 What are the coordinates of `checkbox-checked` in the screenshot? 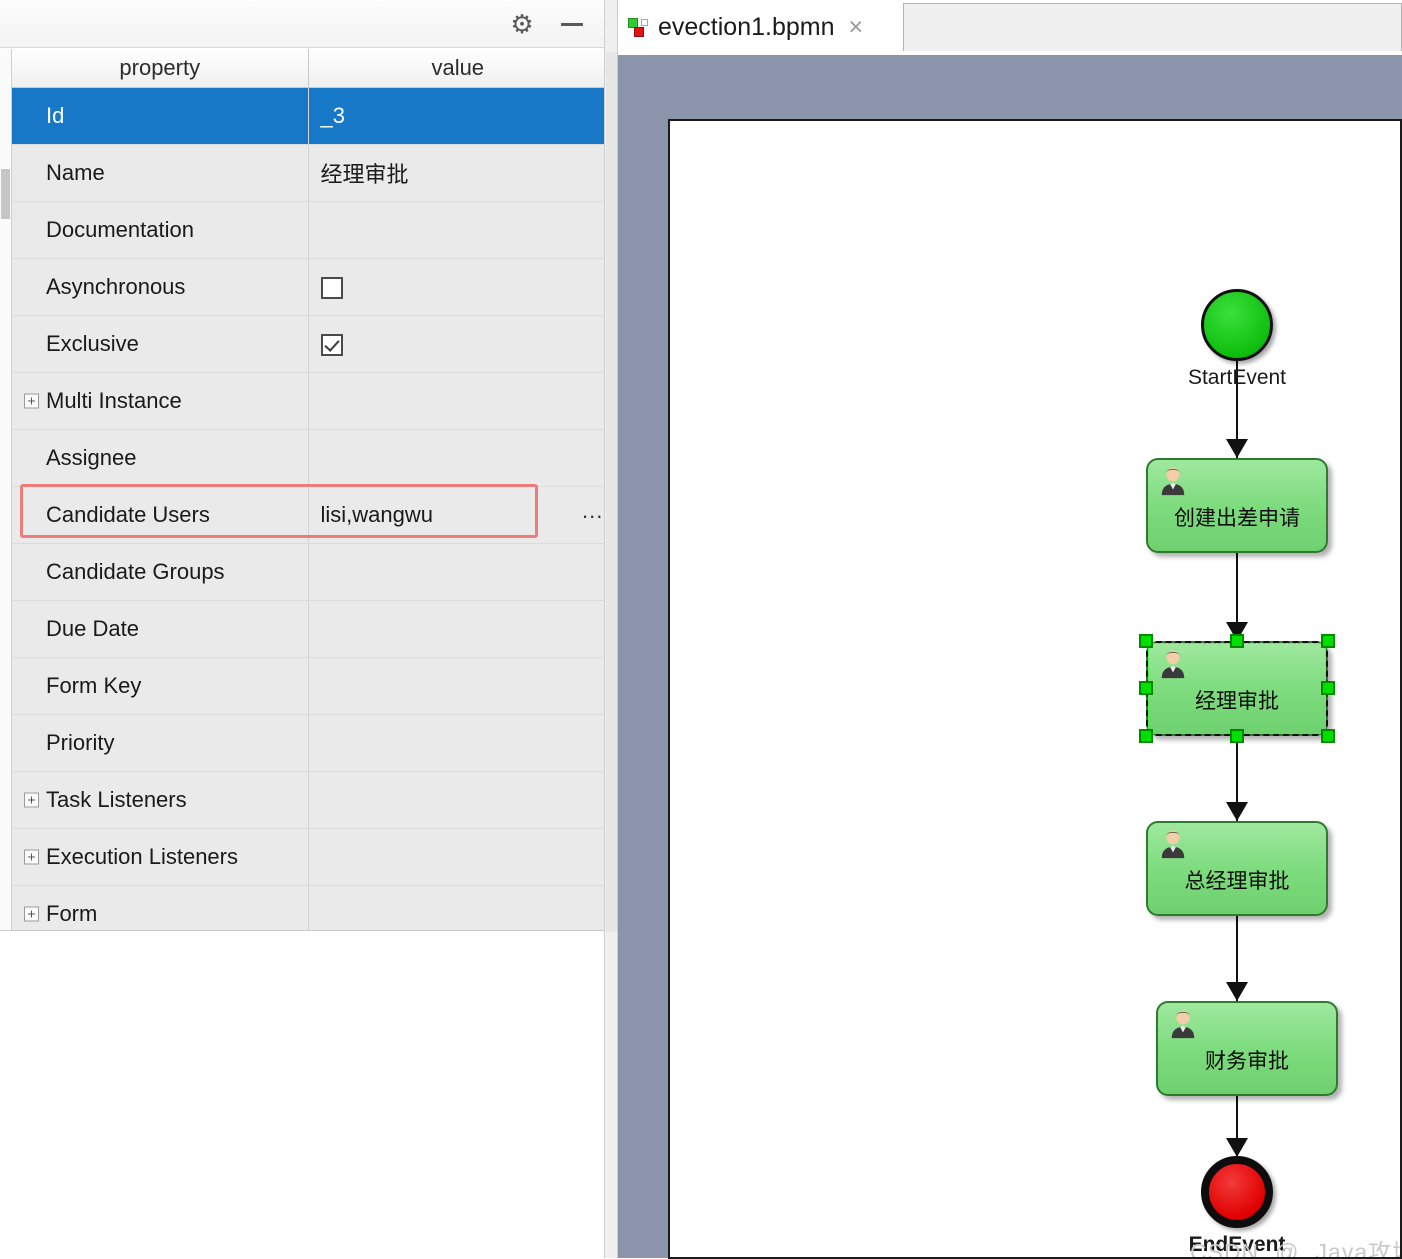 It's located at (331, 345).